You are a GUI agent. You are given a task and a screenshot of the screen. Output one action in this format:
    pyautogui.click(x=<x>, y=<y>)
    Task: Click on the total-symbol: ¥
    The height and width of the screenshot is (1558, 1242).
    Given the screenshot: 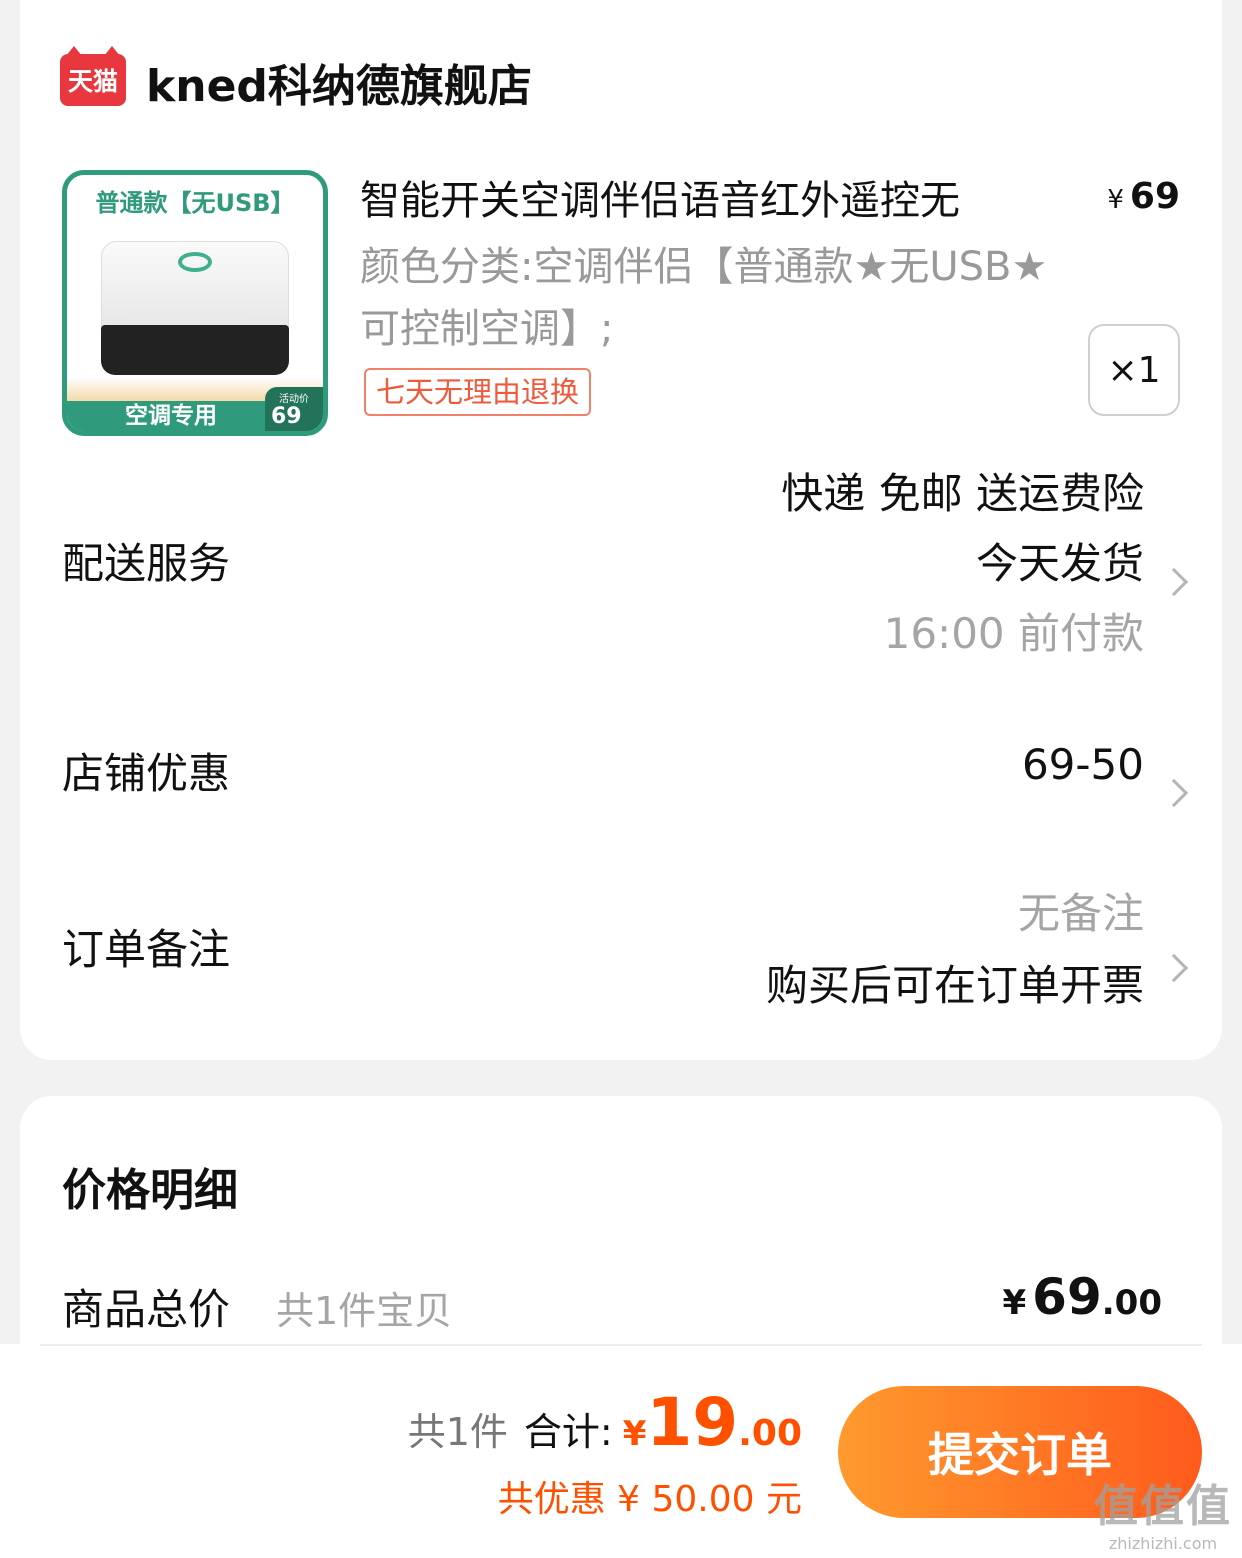 What is the action you would take?
    pyautogui.click(x=1014, y=1303)
    